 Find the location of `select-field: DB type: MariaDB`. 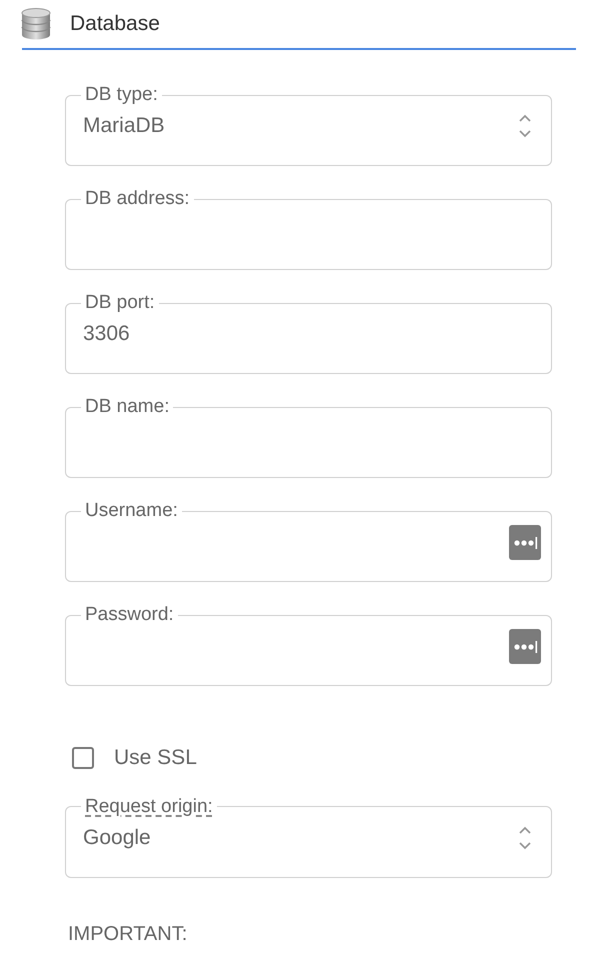

select-field: DB type: MariaDB is located at coordinates (308, 125).